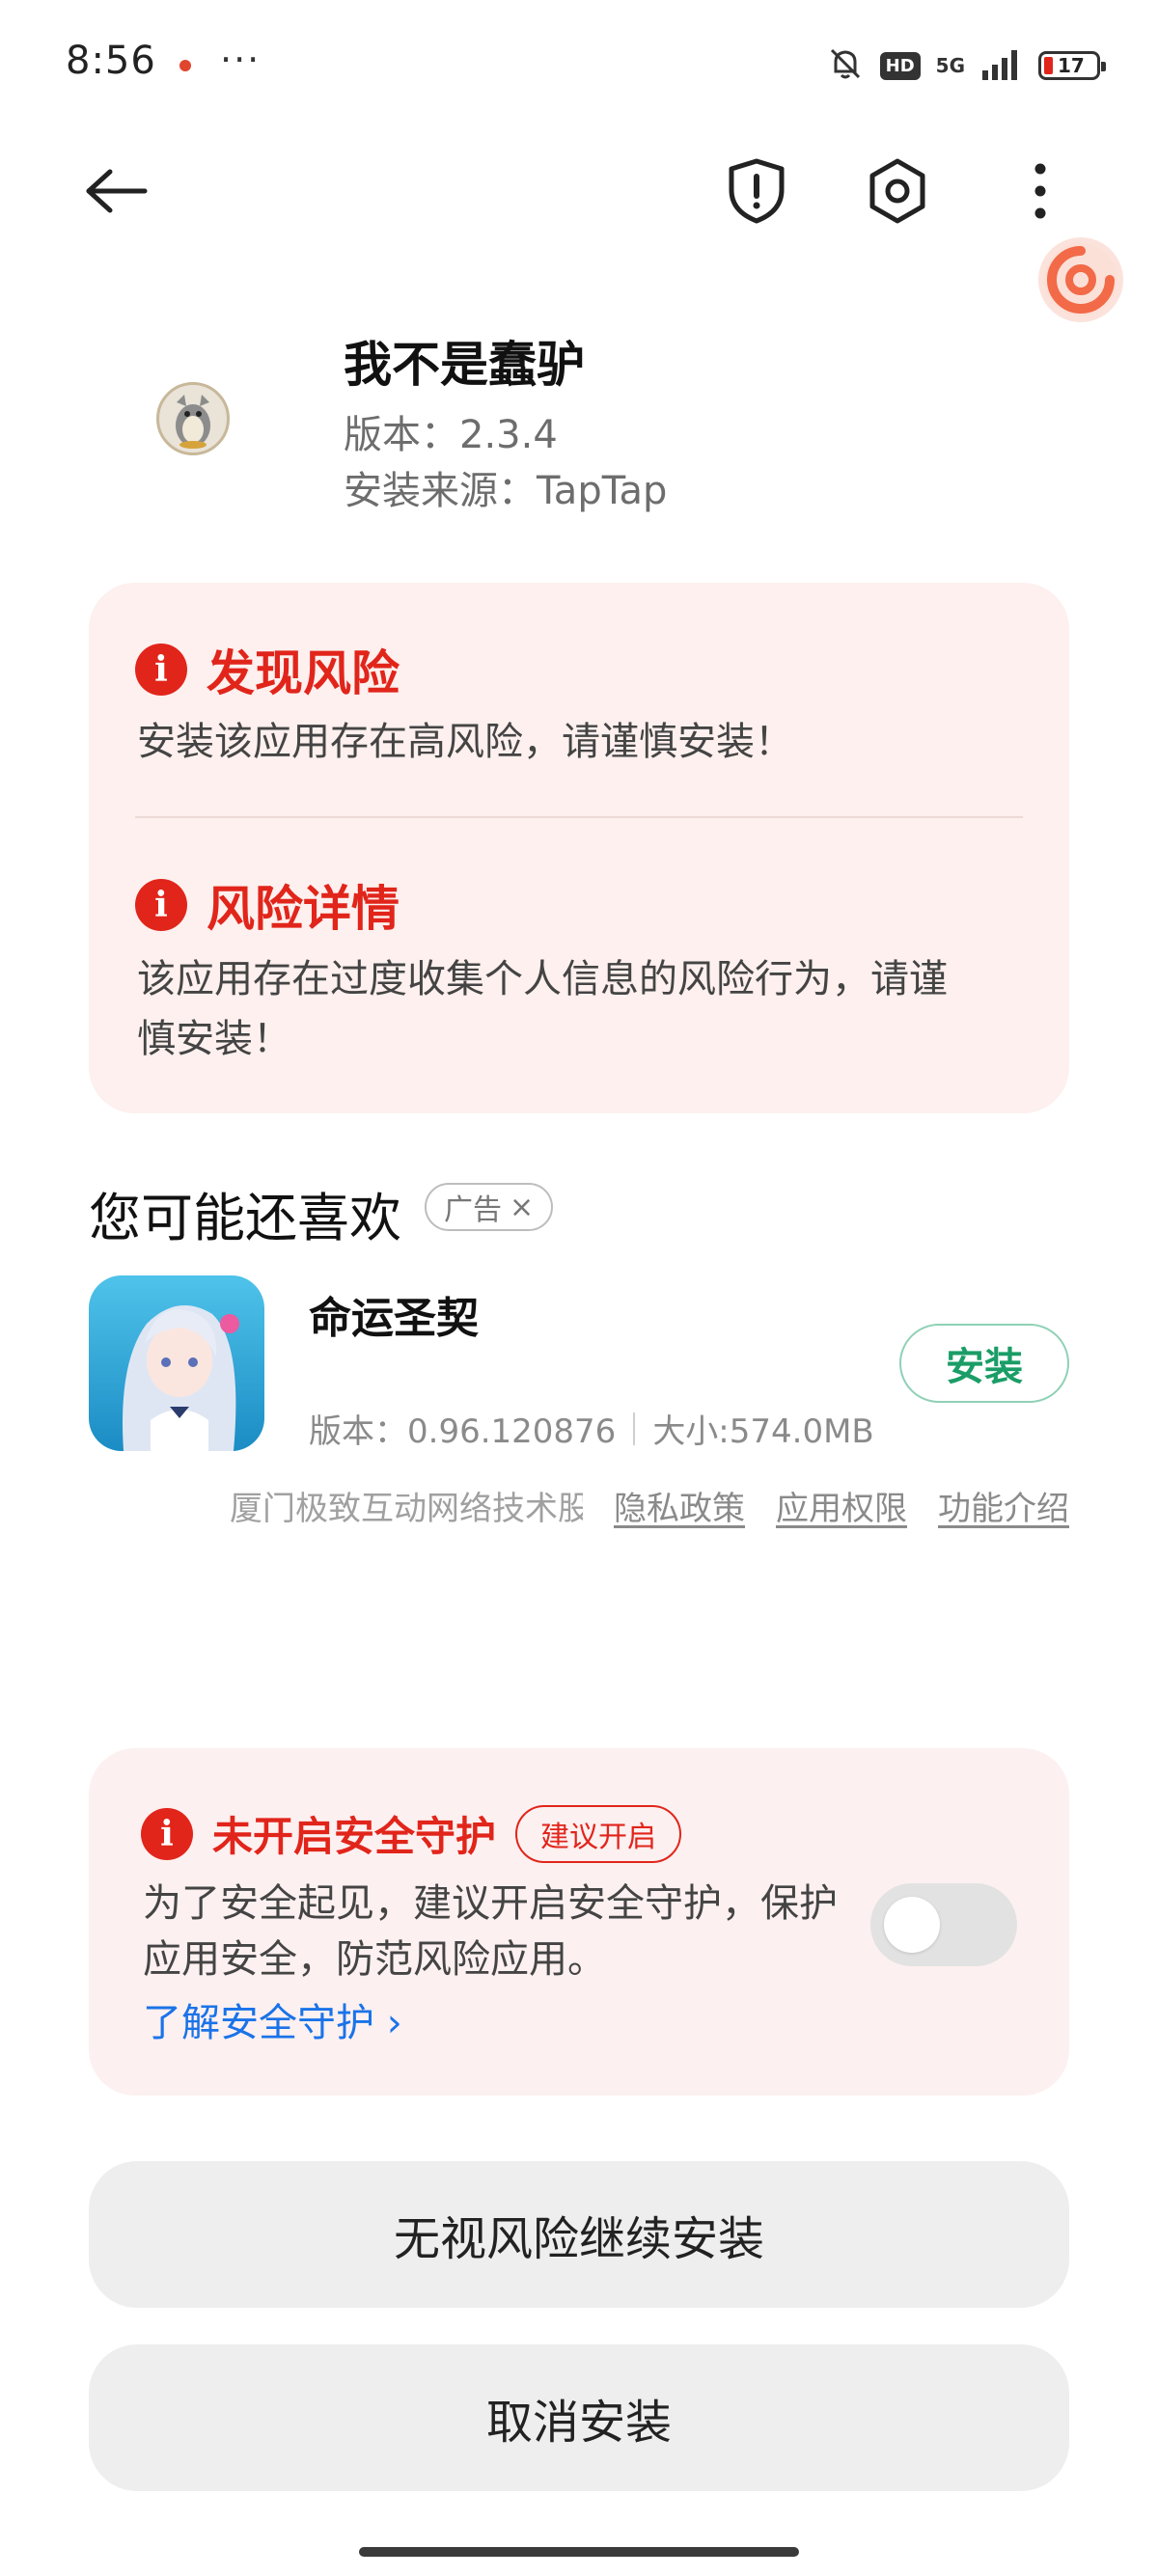 The image size is (1158, 2576). I want to click on security-title: 未开启安全守护, so click(354, 1836).